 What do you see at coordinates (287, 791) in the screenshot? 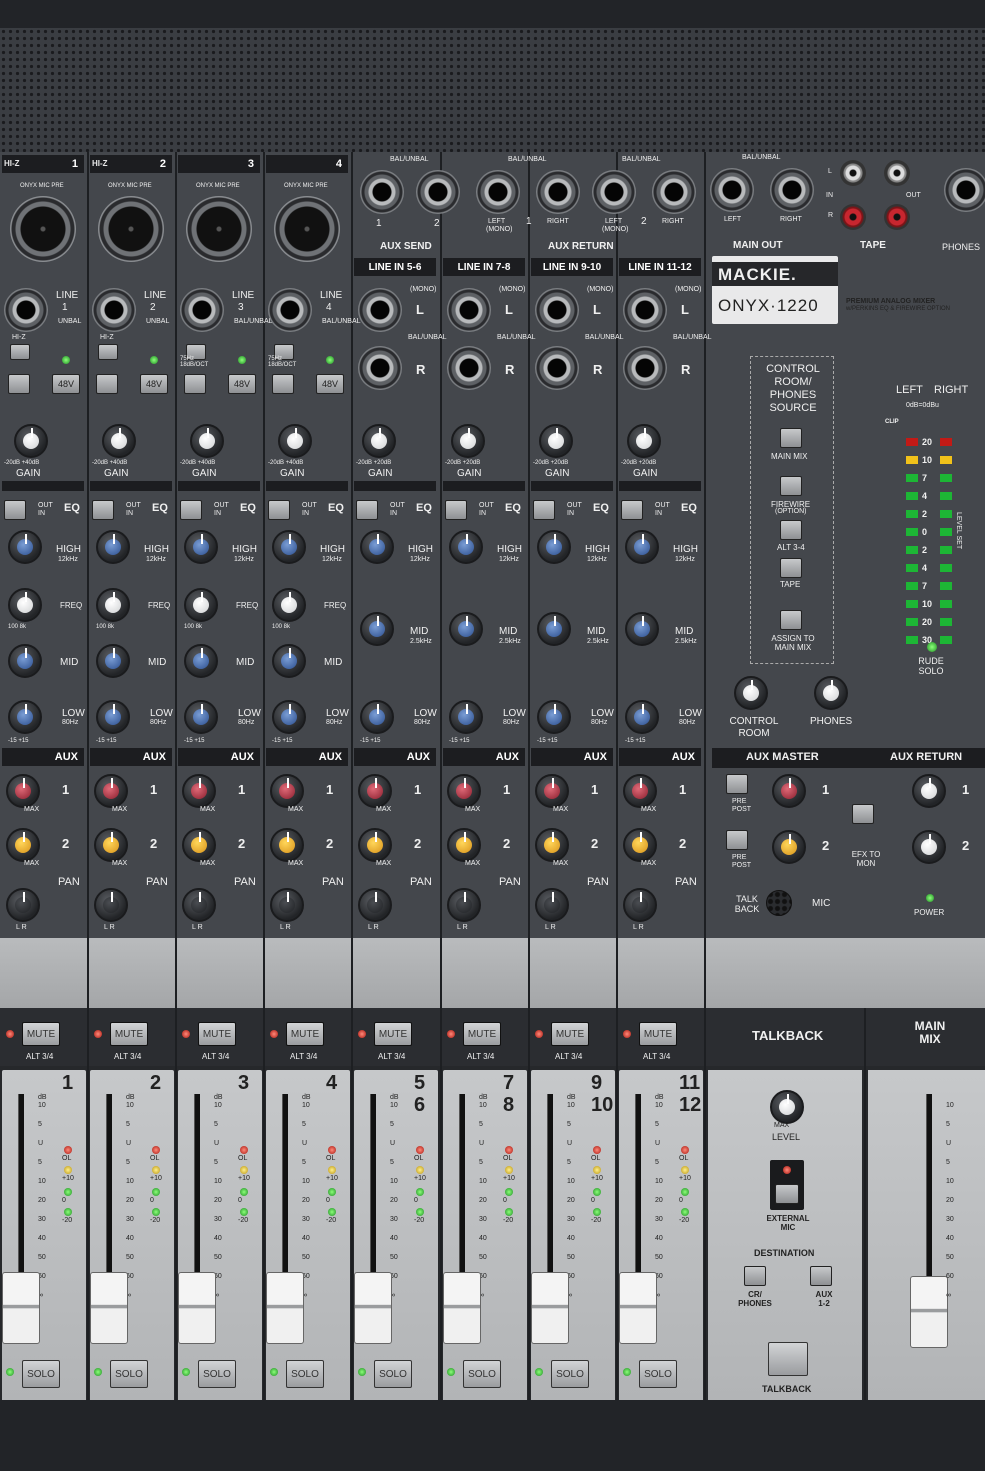
I see `strip-3-aux1-knob` at bounding box center [287, 791].